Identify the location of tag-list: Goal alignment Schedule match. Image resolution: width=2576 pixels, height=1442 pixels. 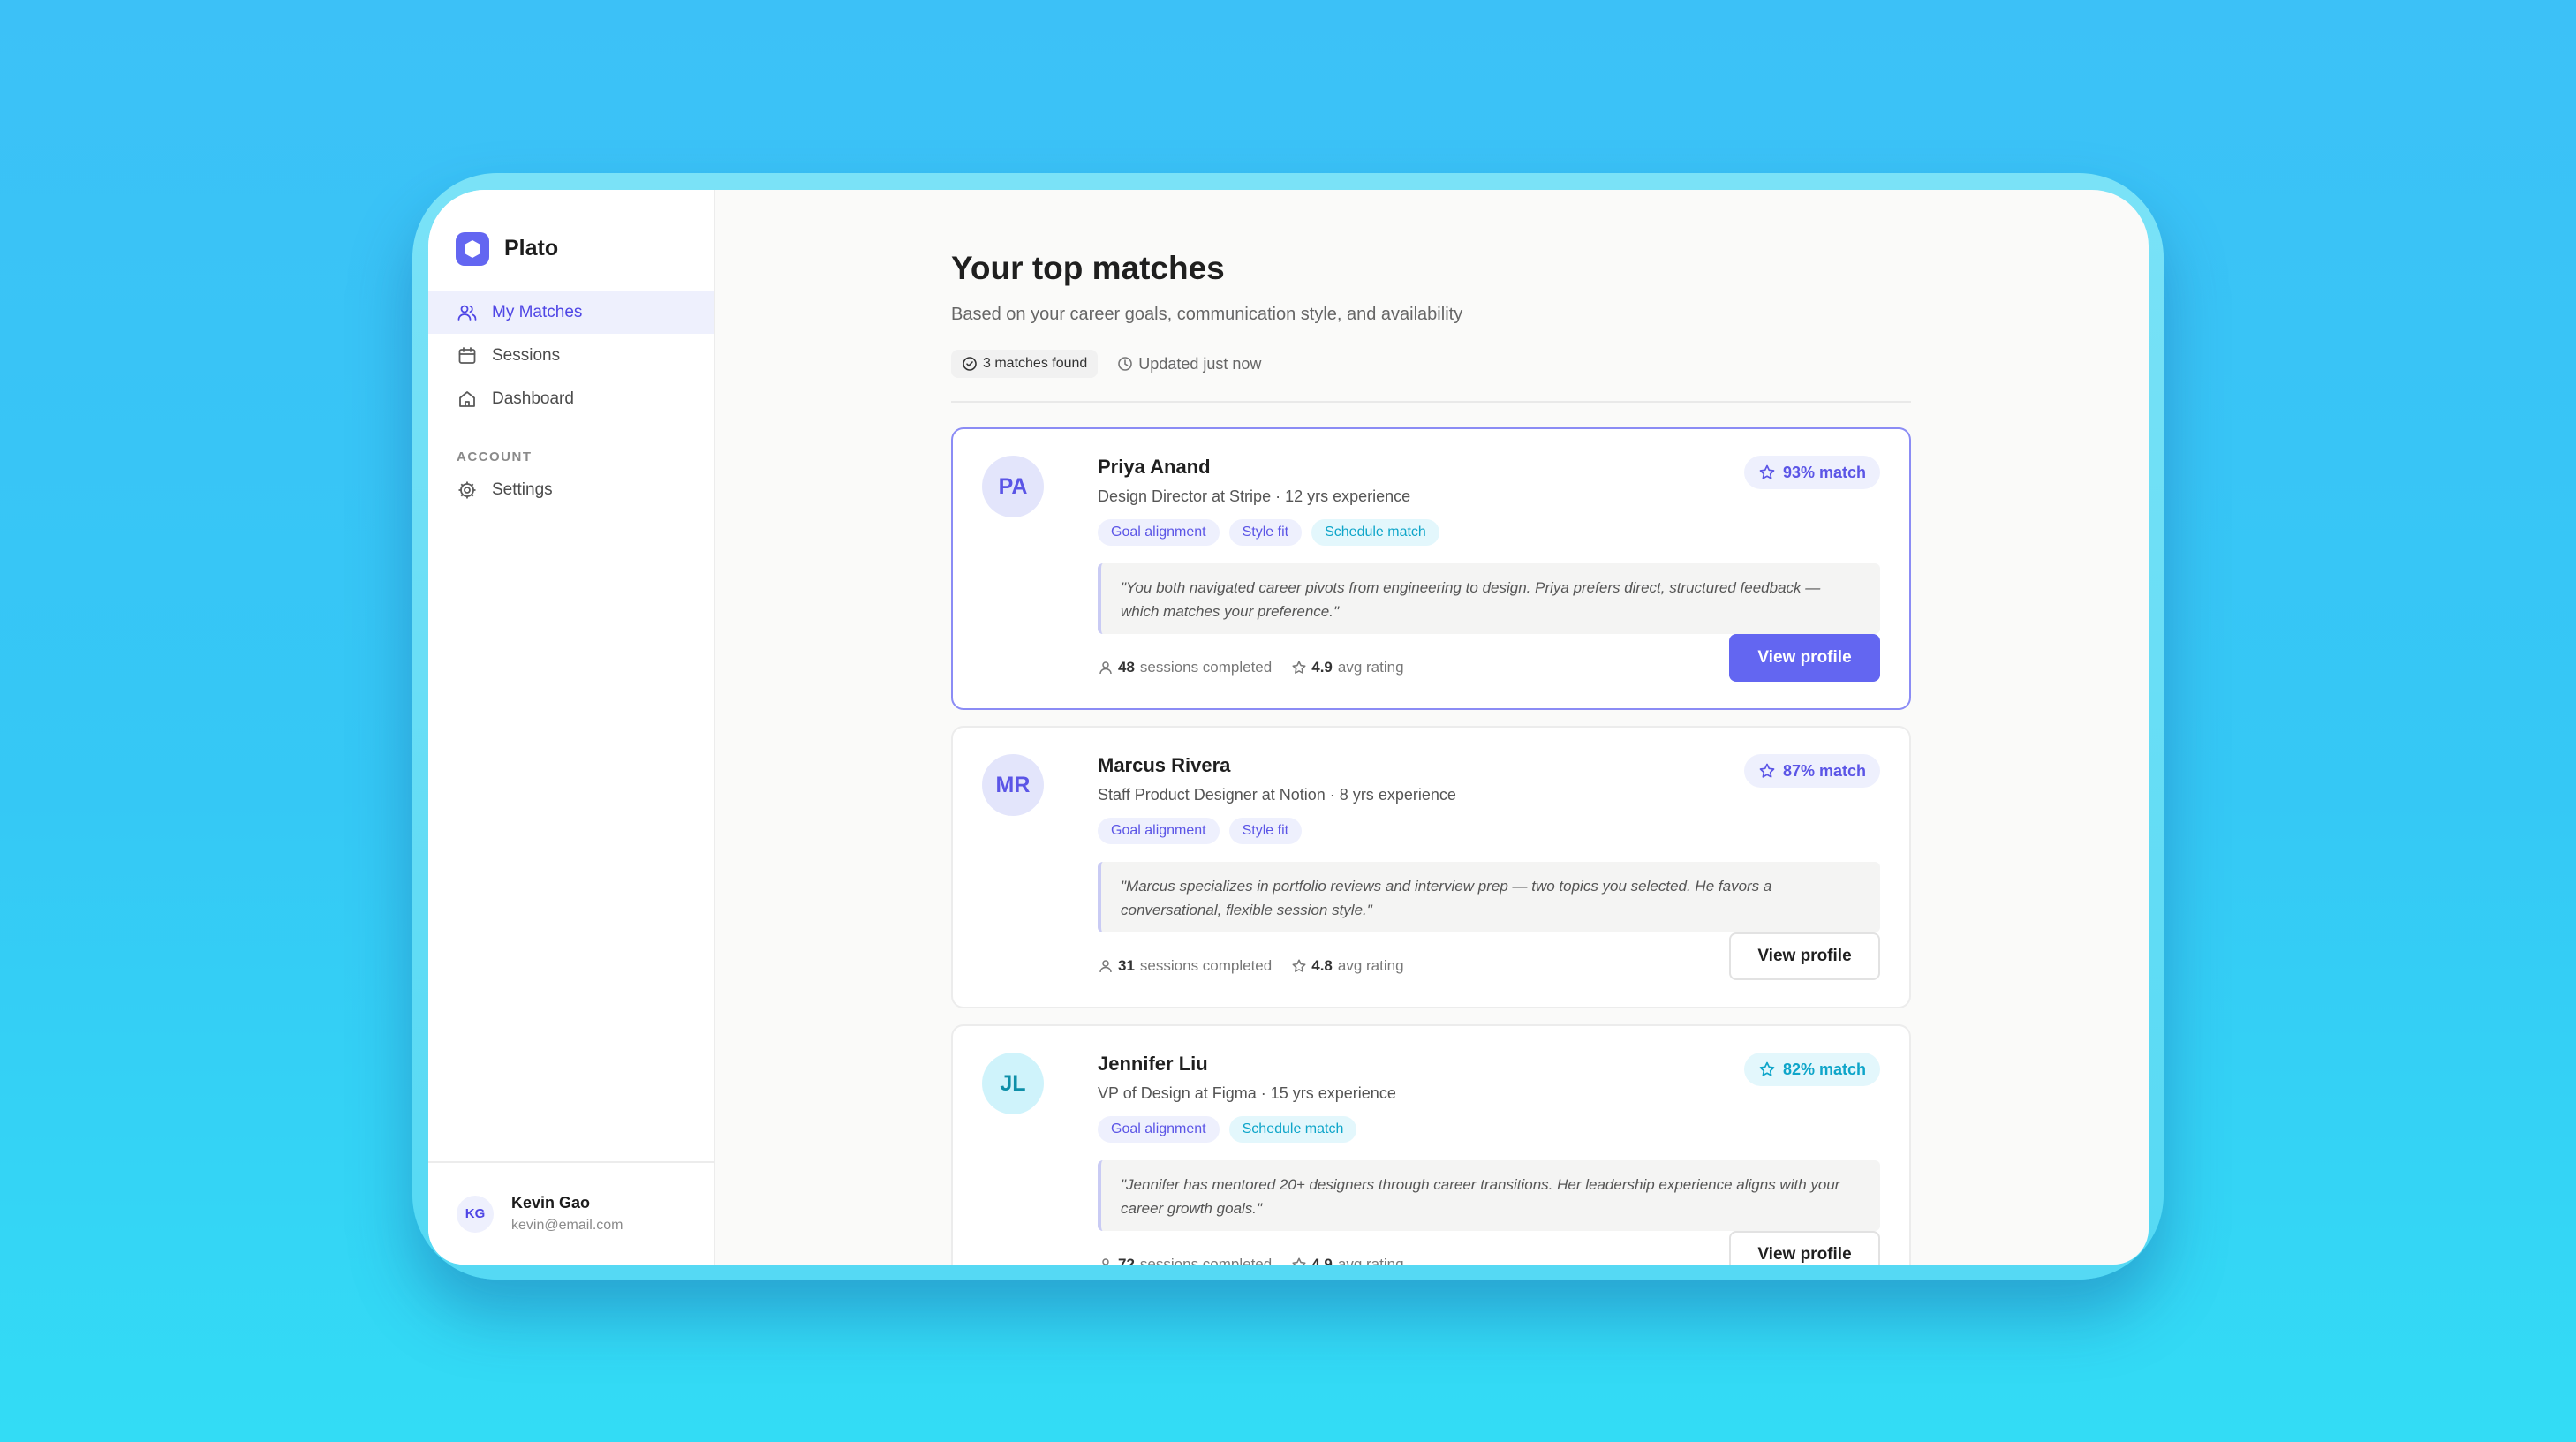
(1489, 1129).